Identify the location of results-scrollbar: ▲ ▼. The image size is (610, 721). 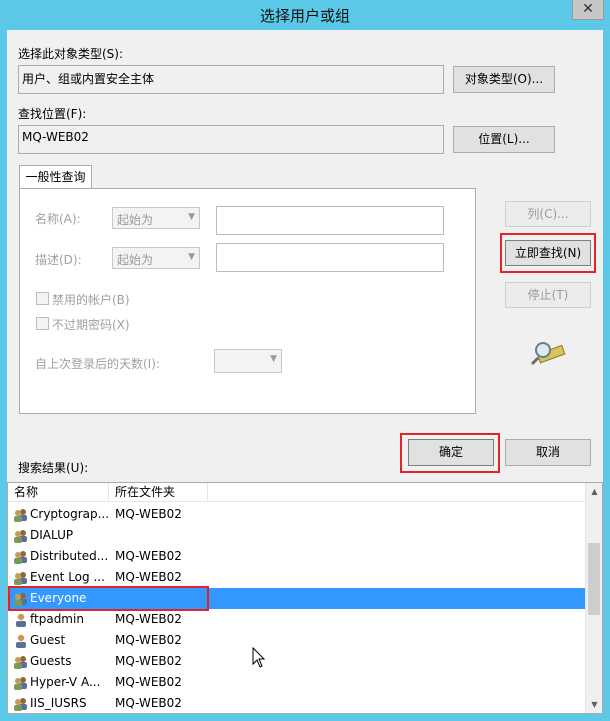
(593, 598).